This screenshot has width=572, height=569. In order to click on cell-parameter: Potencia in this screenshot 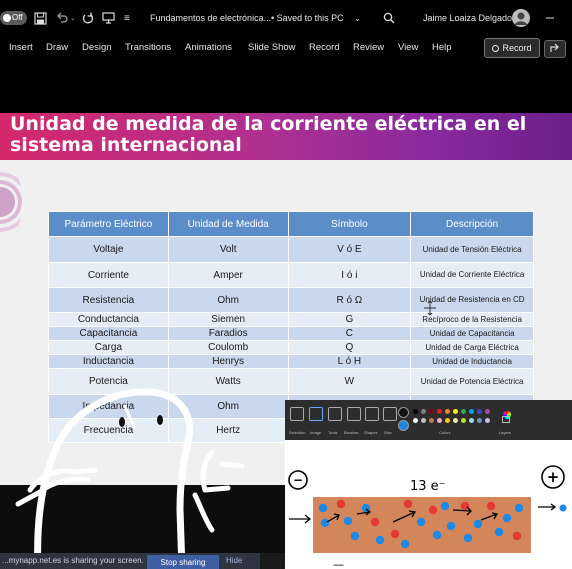, I will do `click(108, 381)`.